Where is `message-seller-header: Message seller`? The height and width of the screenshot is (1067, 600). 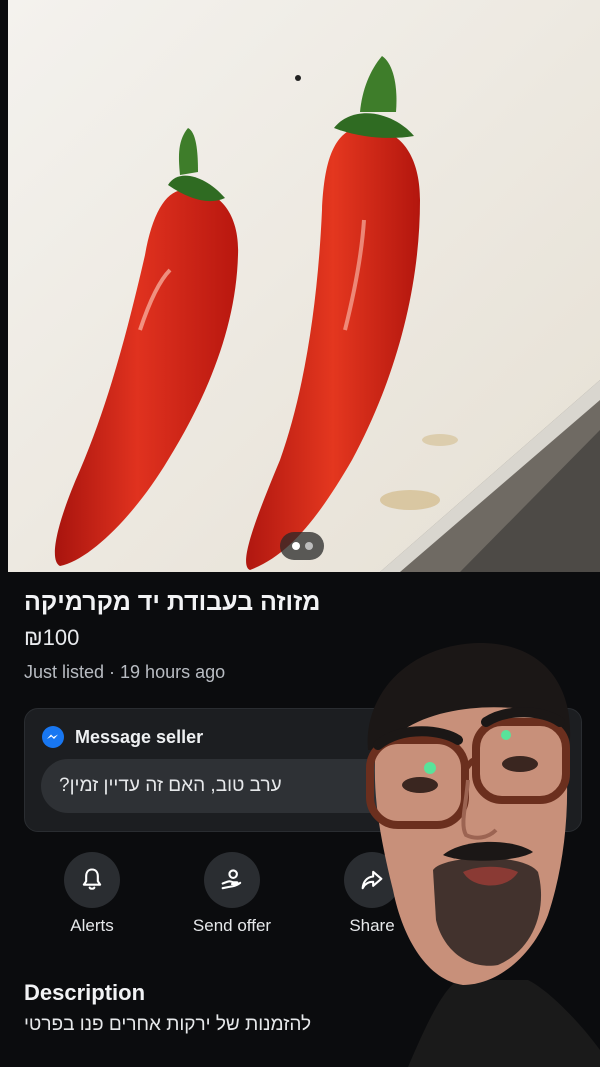 message-seller-header: Message seller is located at coordinates (122, 737).